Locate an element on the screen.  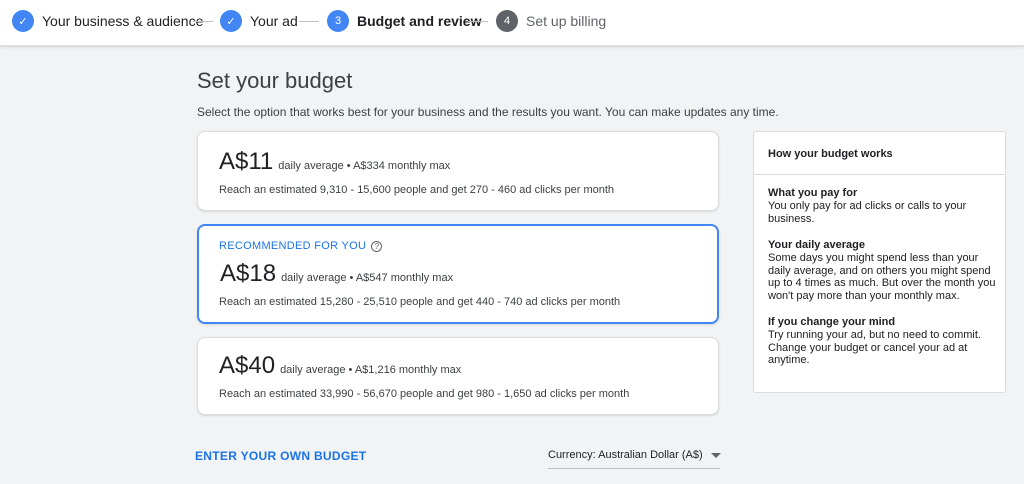
currency-select: Currency: Australian Dollar (A$) is located at coordinates (634, 455).